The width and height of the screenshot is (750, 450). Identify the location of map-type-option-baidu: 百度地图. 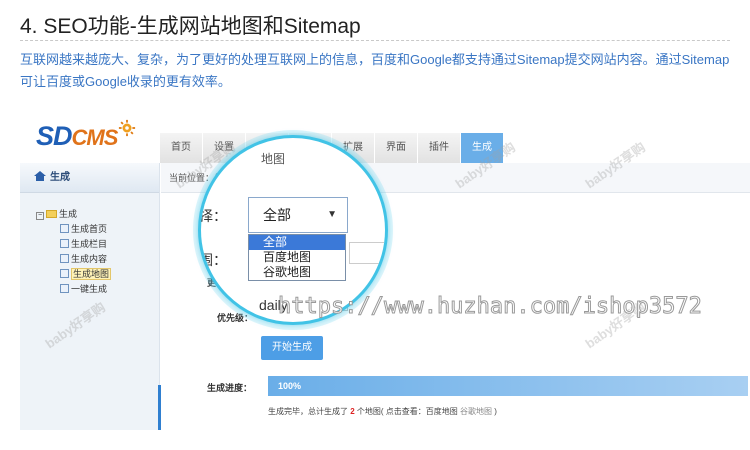
(297, 257).